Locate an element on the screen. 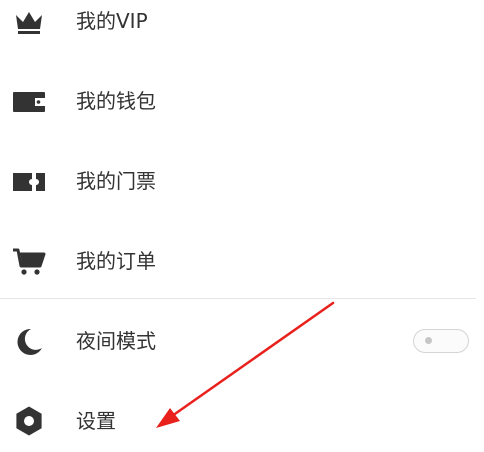 This screenshot has width=484, height=452. menu-item-label: 设置 is located at coordinates (96, 421).